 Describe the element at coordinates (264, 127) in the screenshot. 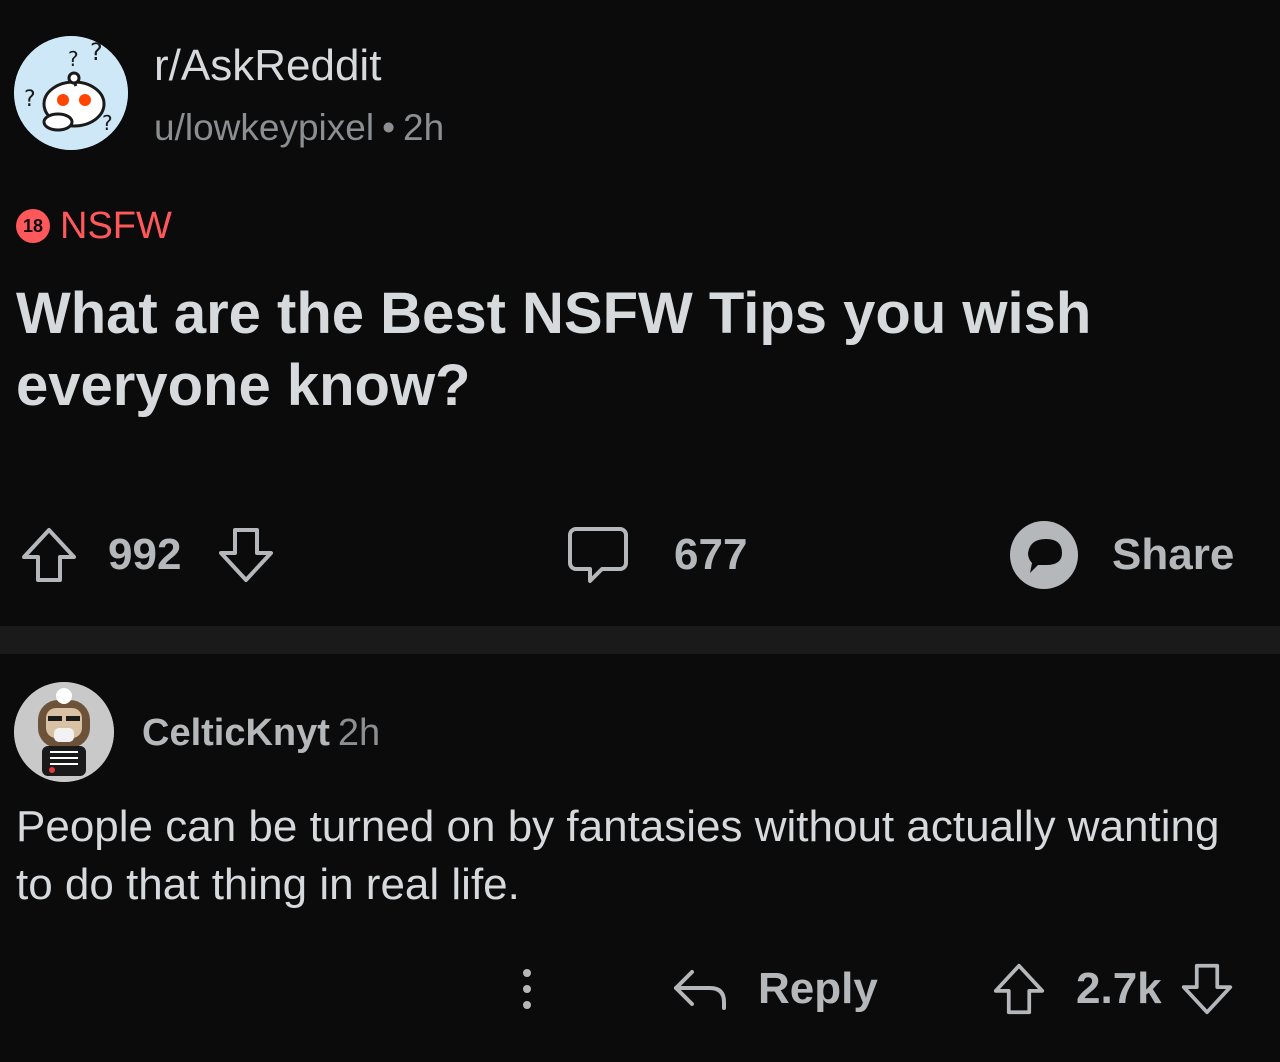

I see `post-author: u/lowkeypixel` at that location.